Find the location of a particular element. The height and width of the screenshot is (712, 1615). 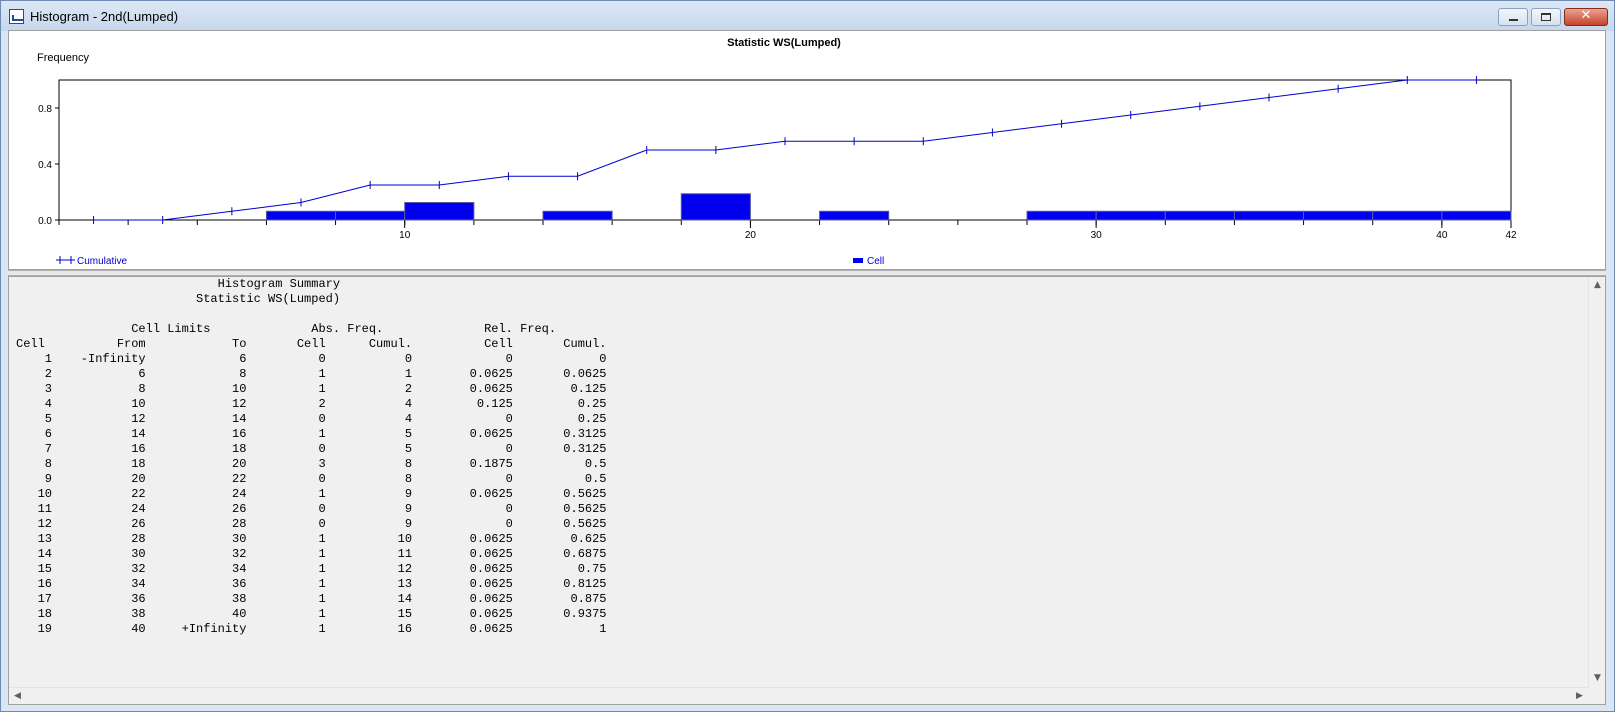

minimize-icon is located at coordinates (1513, 20).